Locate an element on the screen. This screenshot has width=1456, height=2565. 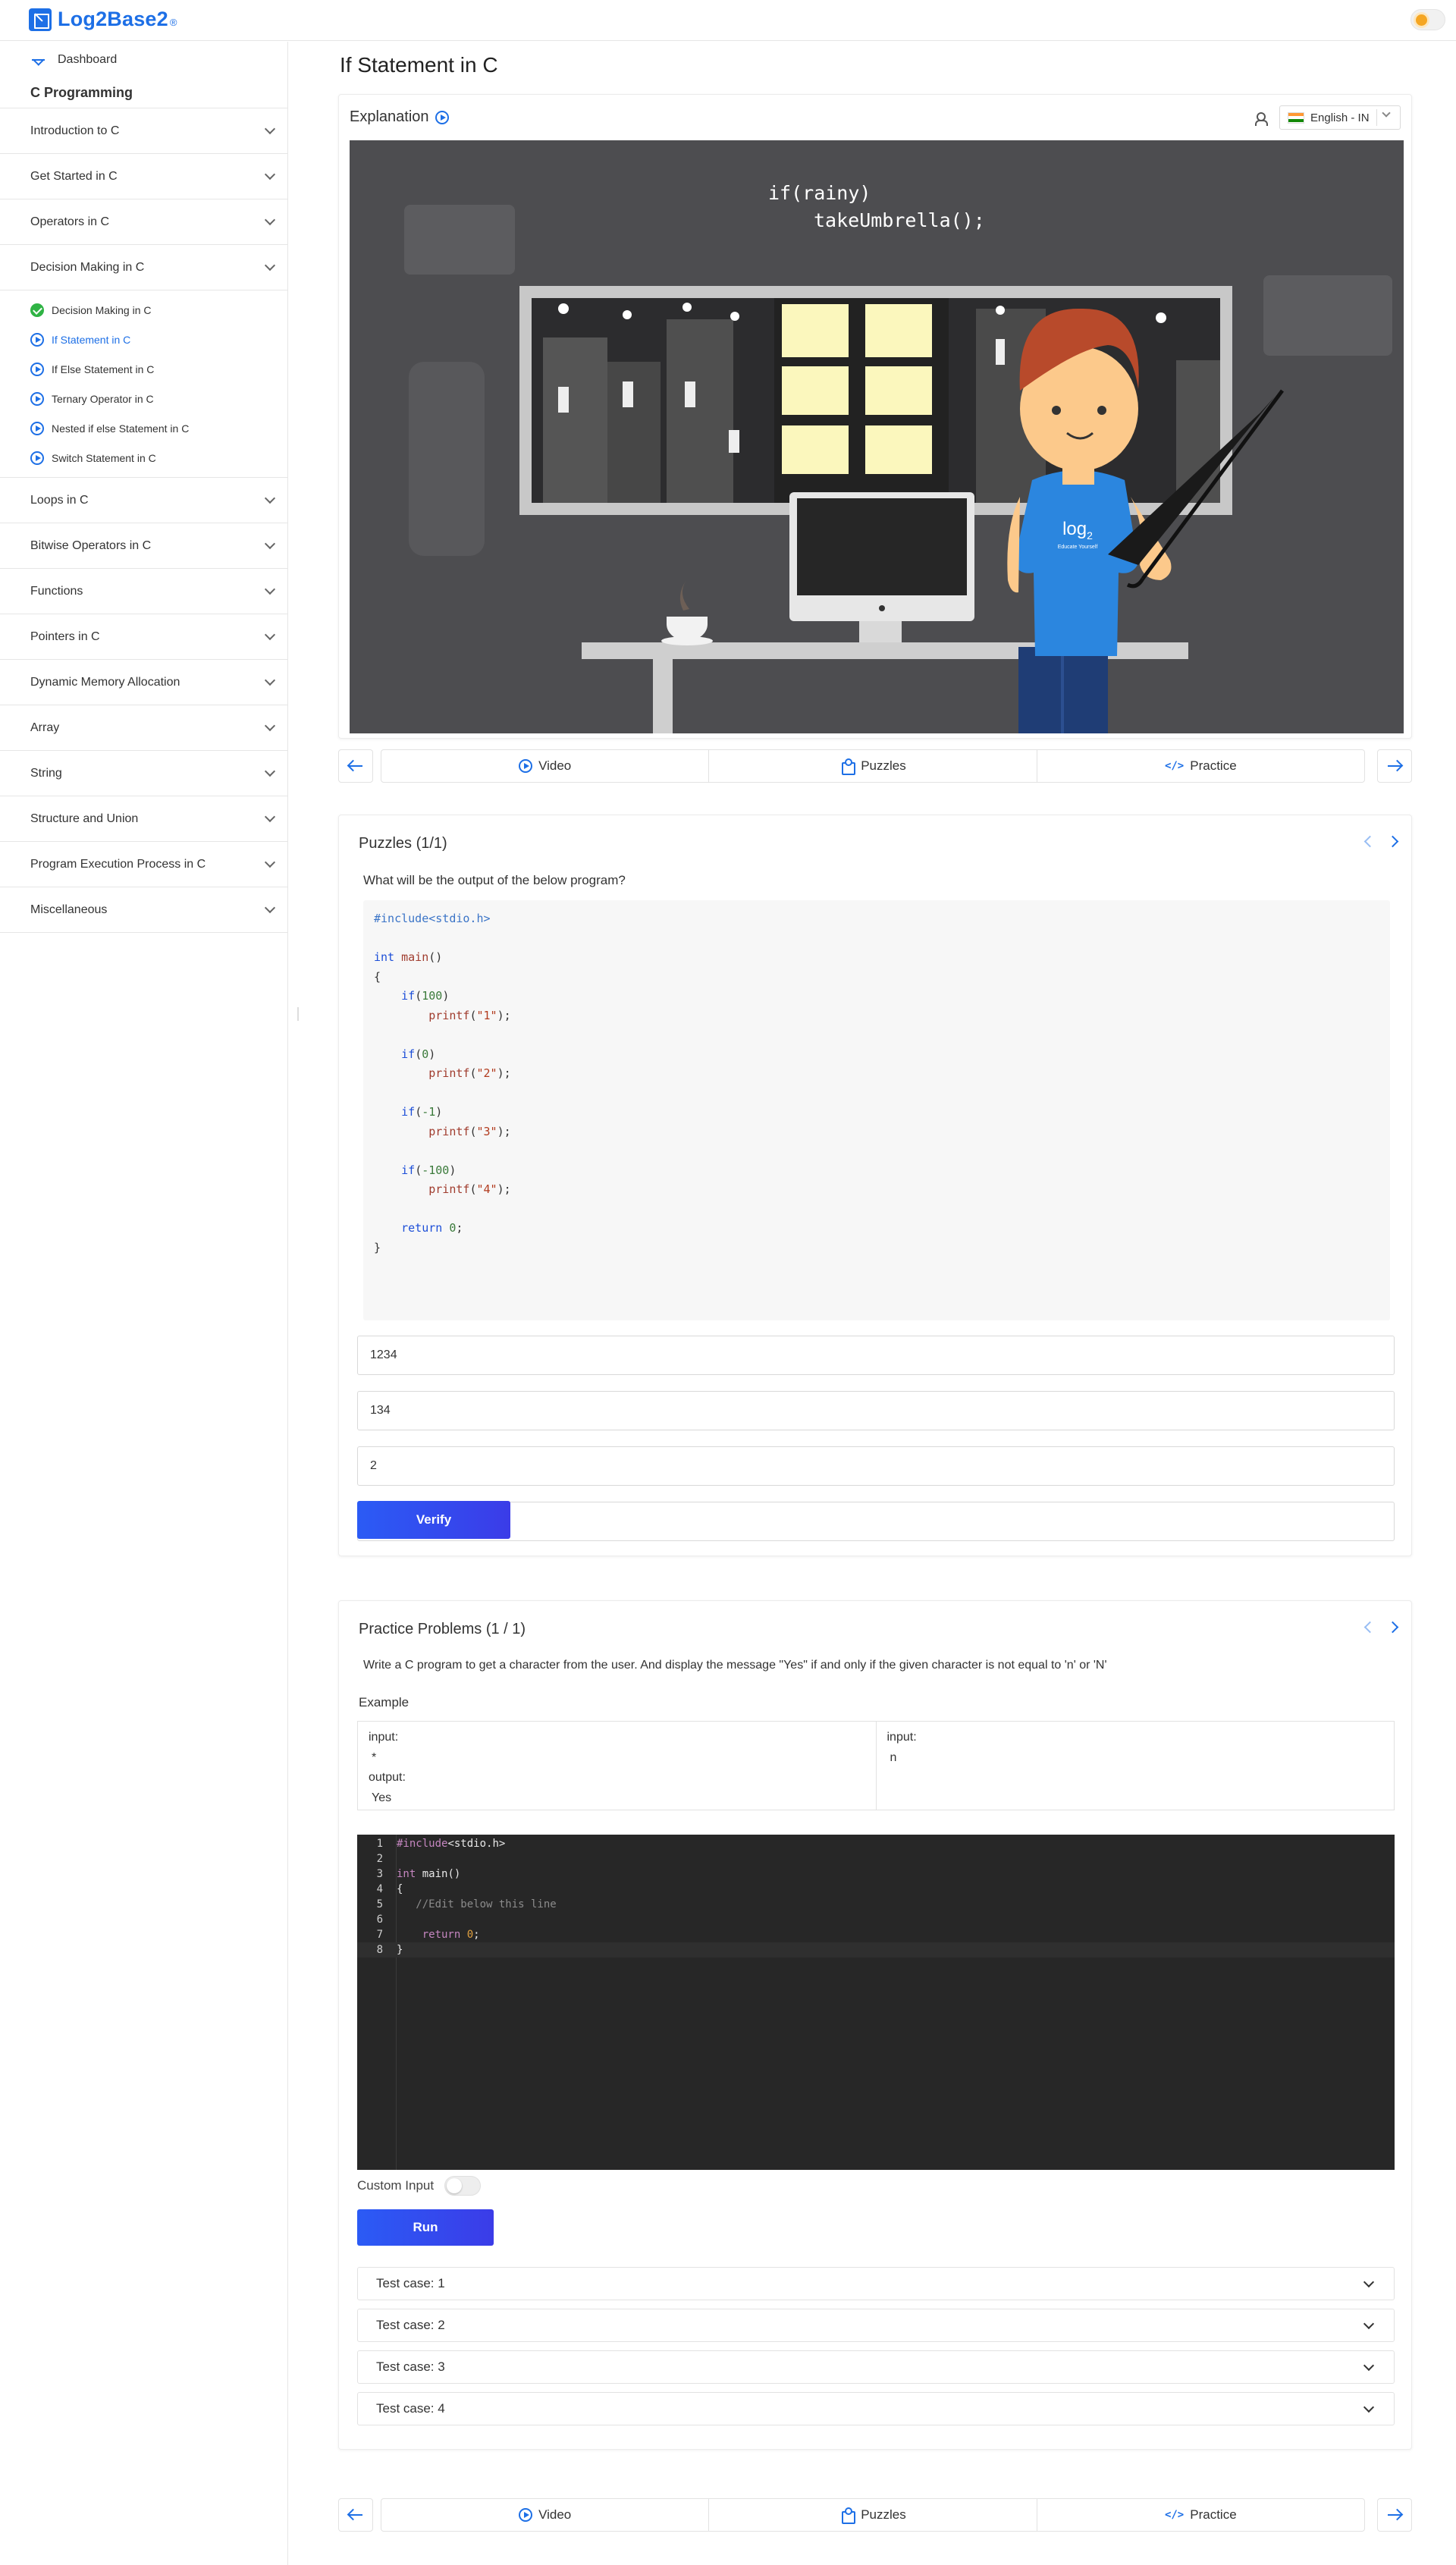
brand-logo: Log2Base2 ® is located at coordinates (103, 19).